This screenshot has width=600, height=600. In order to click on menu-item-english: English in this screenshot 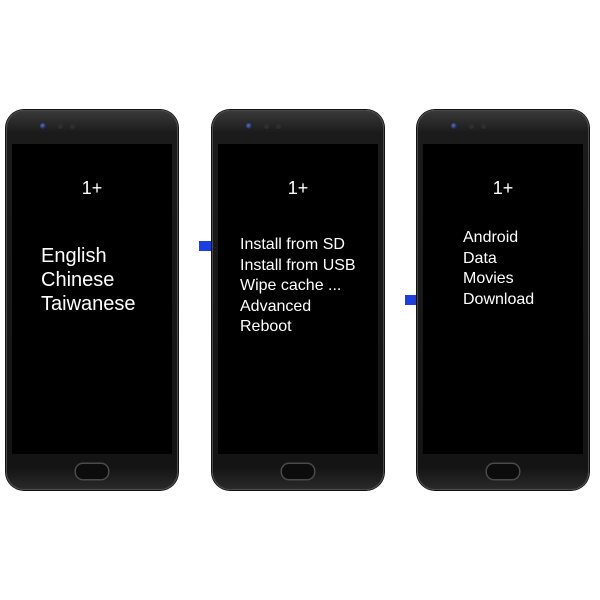, I will do `click(88, 256)`.